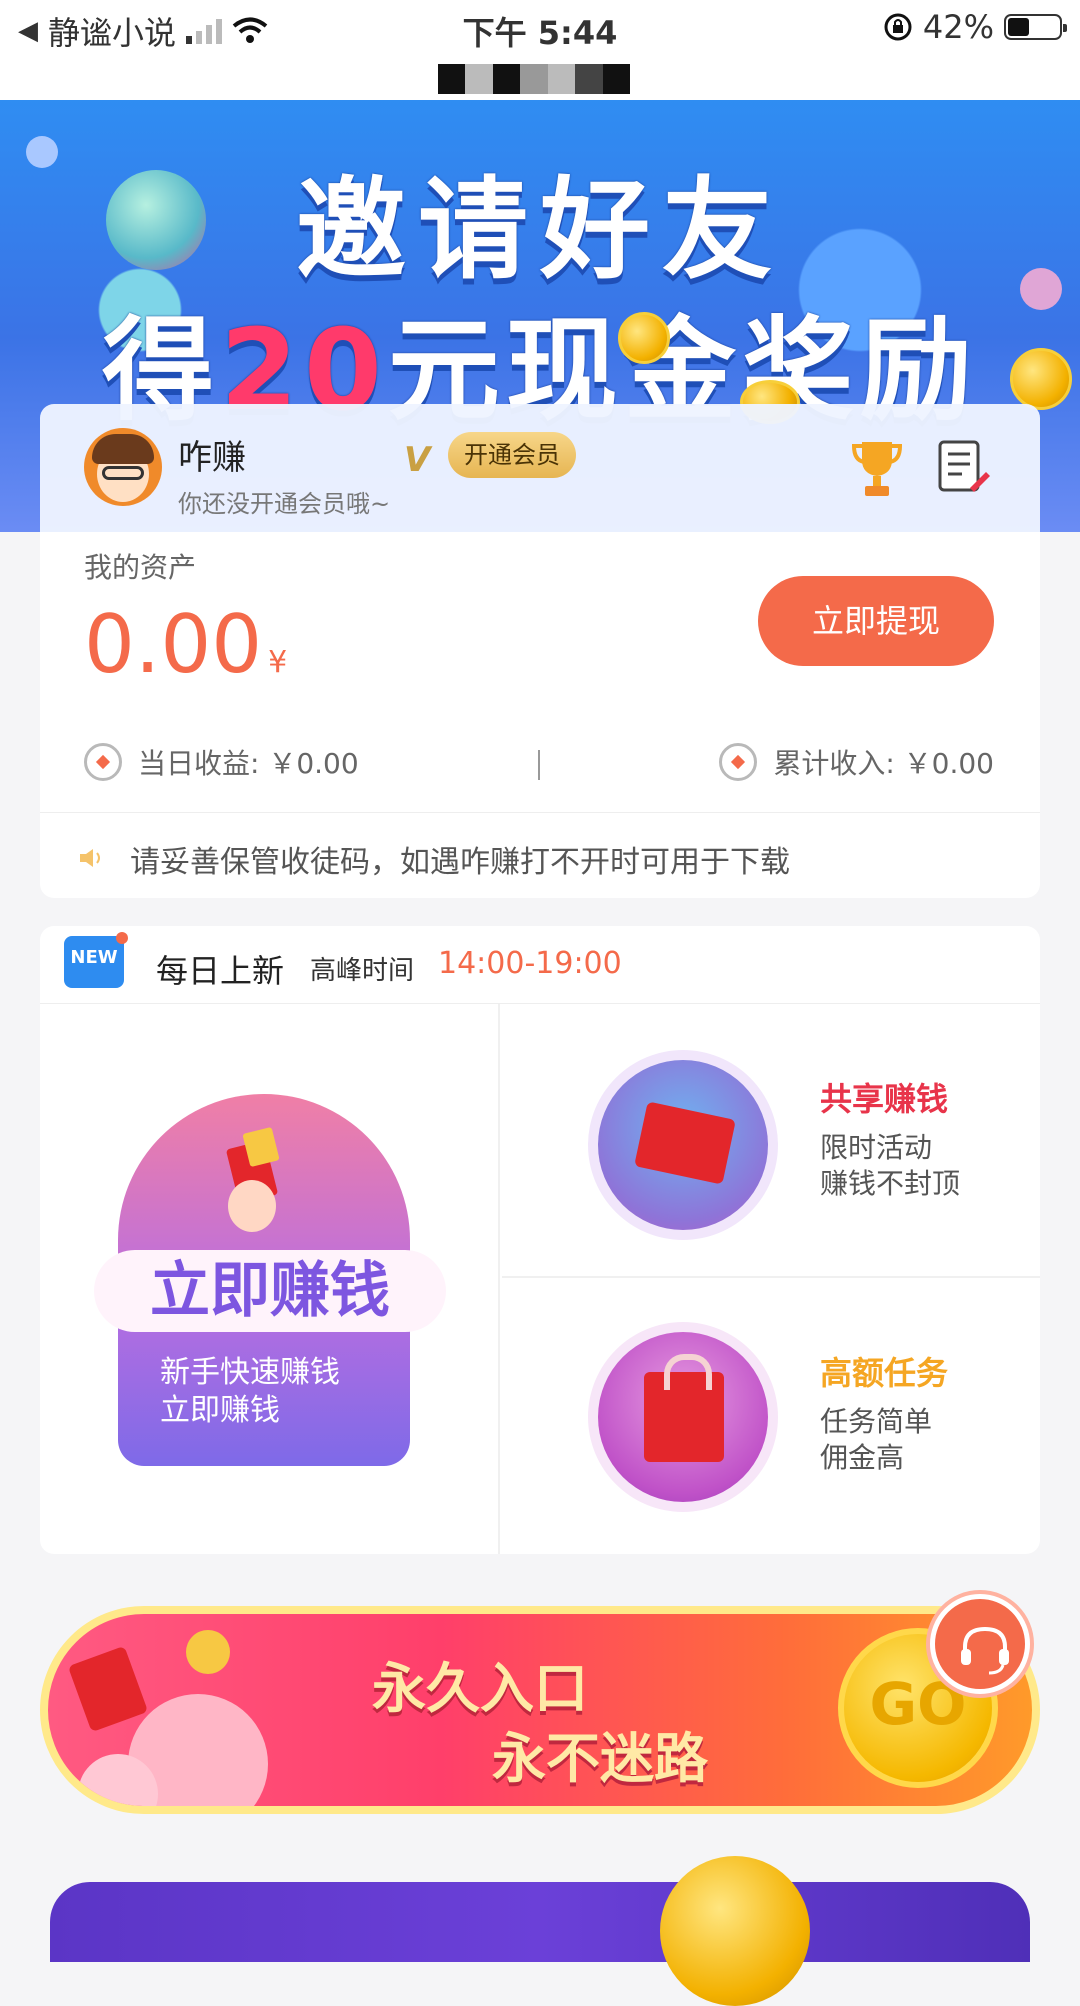  Describe the element at coordinates (539, 765) in the screenshot. I see `divider` at that location.